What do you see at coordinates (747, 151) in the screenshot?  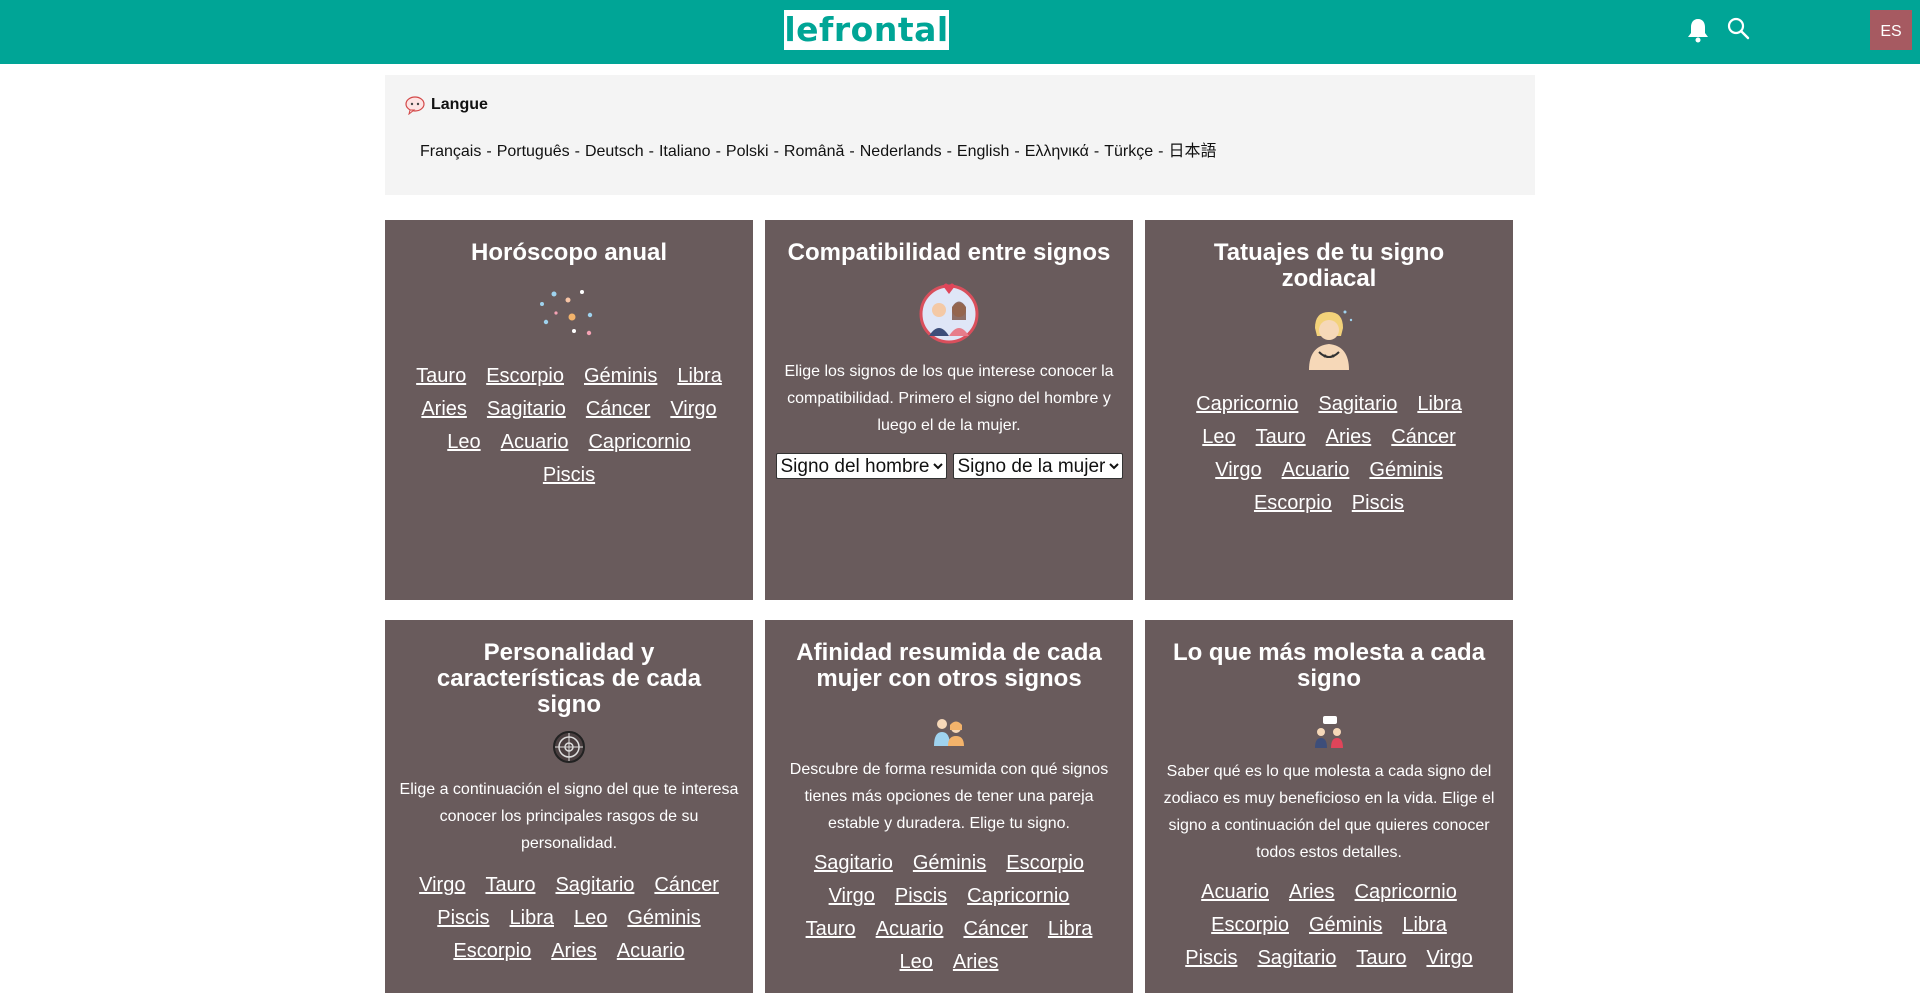 I see `language-link: Polski` at bounding box center [747, 151].